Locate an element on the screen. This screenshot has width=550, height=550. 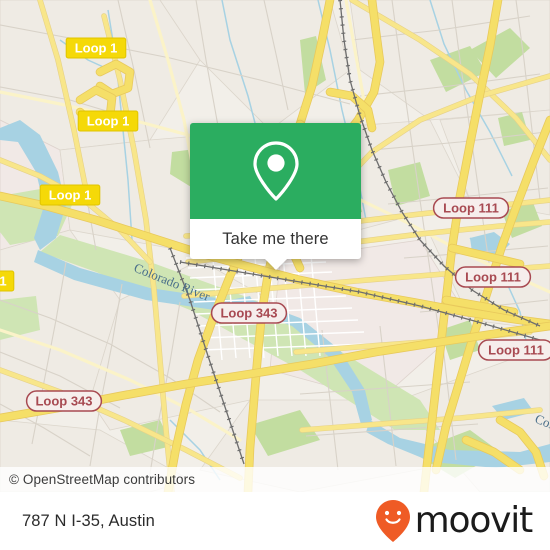
map-pin-icon is located at coordinates (275, 171).